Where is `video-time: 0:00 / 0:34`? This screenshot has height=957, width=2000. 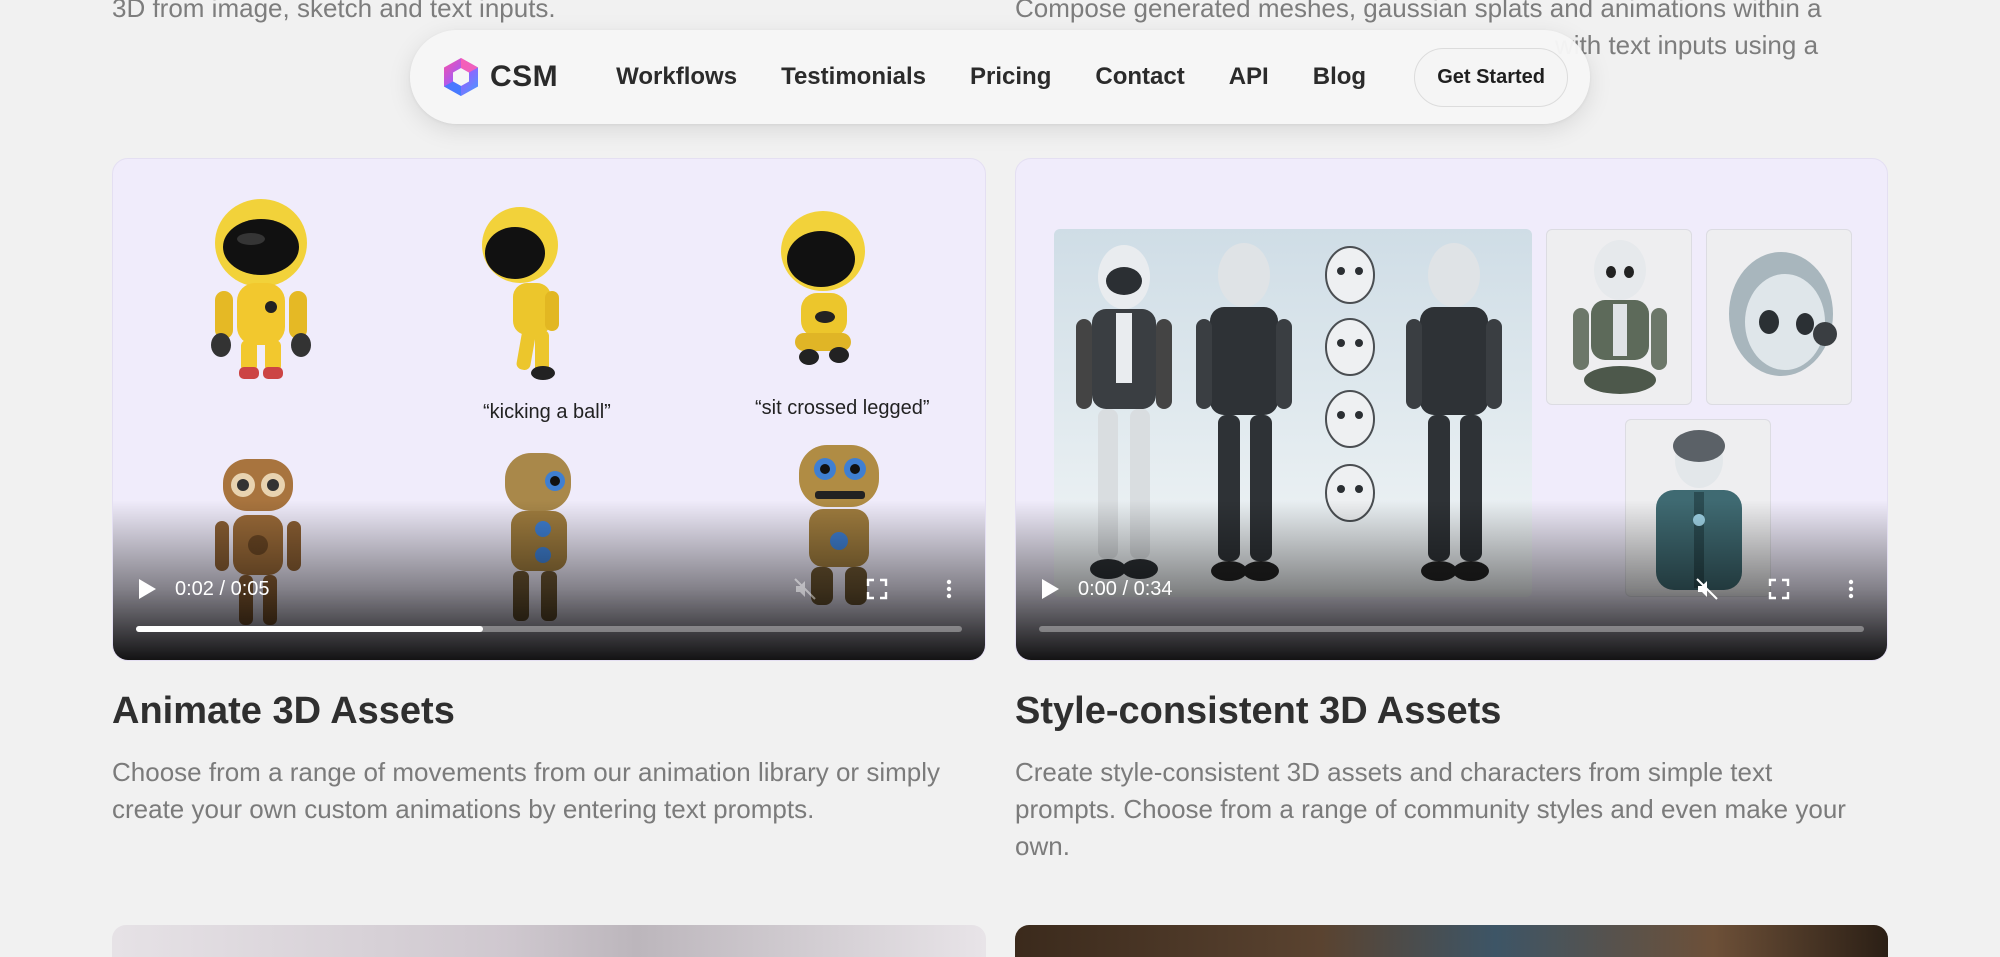 video-time: 0:00 / 0:34 is located at coordinates (1125, 588).